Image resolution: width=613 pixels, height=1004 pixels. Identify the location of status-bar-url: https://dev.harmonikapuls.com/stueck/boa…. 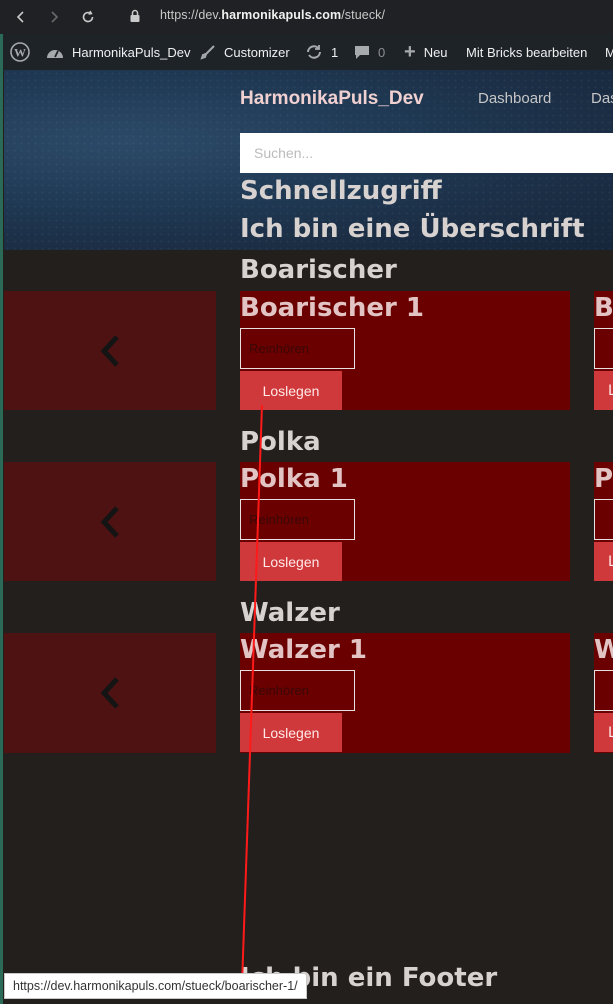
(155, 986).